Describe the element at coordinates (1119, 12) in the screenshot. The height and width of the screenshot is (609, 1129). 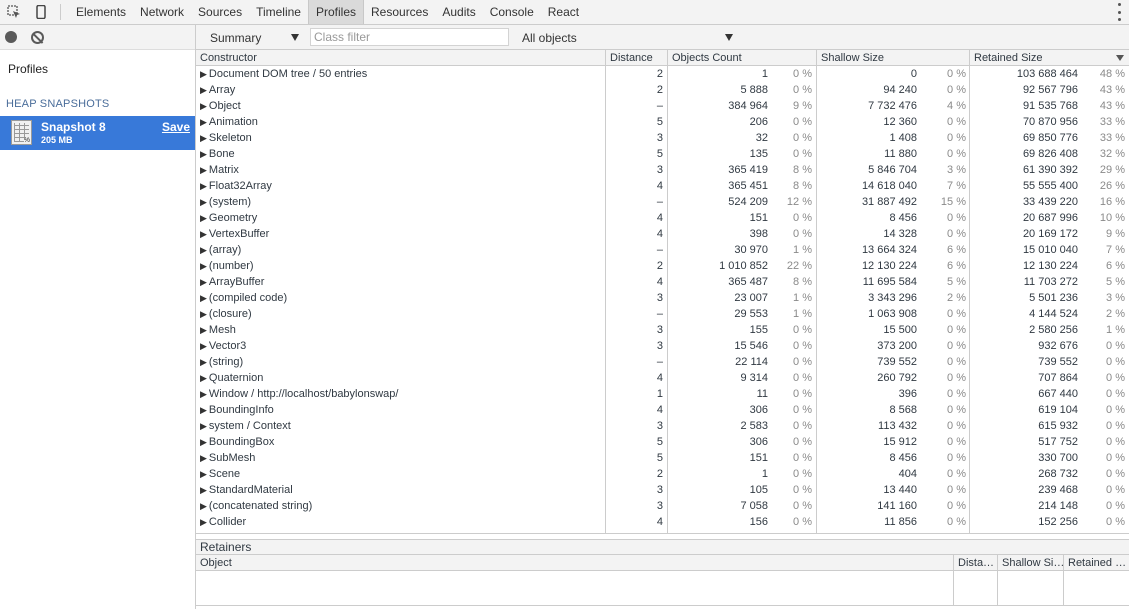
I see `more-options-icon` at that location.